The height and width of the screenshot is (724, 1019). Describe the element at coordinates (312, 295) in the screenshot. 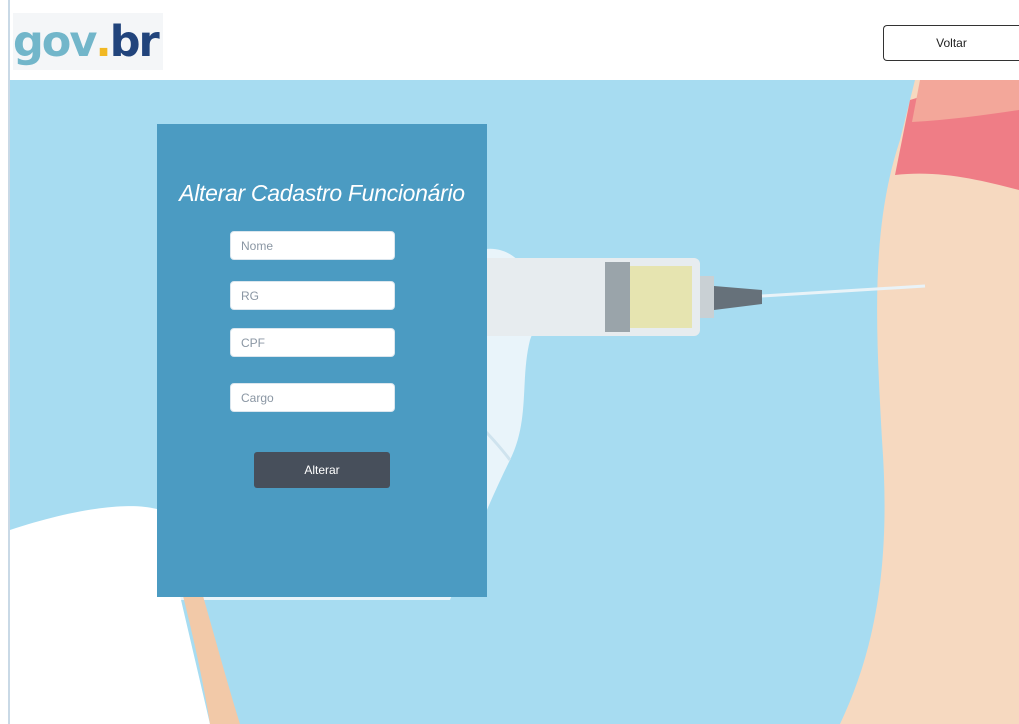

I see `rg-input` at that location.